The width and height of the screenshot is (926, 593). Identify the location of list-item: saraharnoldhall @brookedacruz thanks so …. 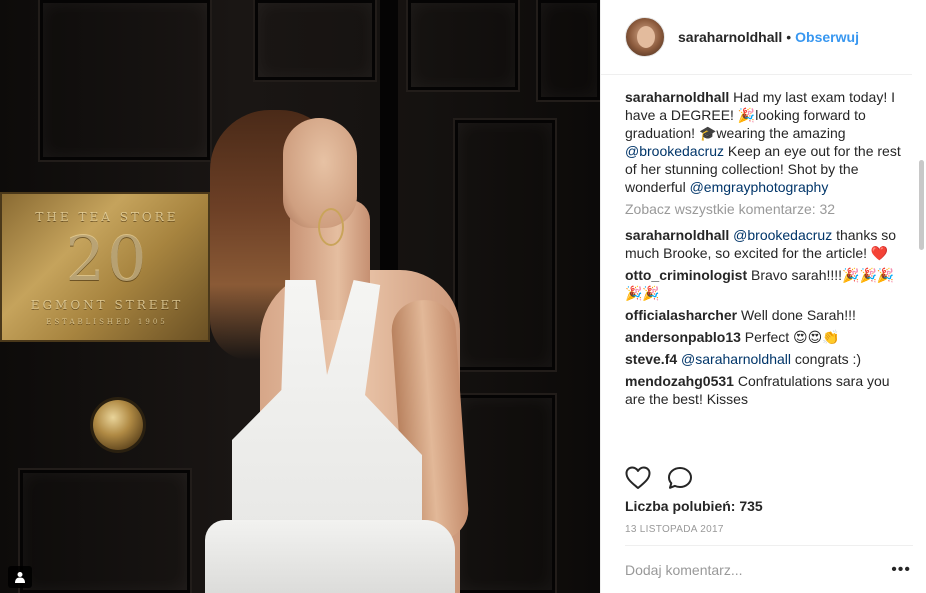
(763, 244).